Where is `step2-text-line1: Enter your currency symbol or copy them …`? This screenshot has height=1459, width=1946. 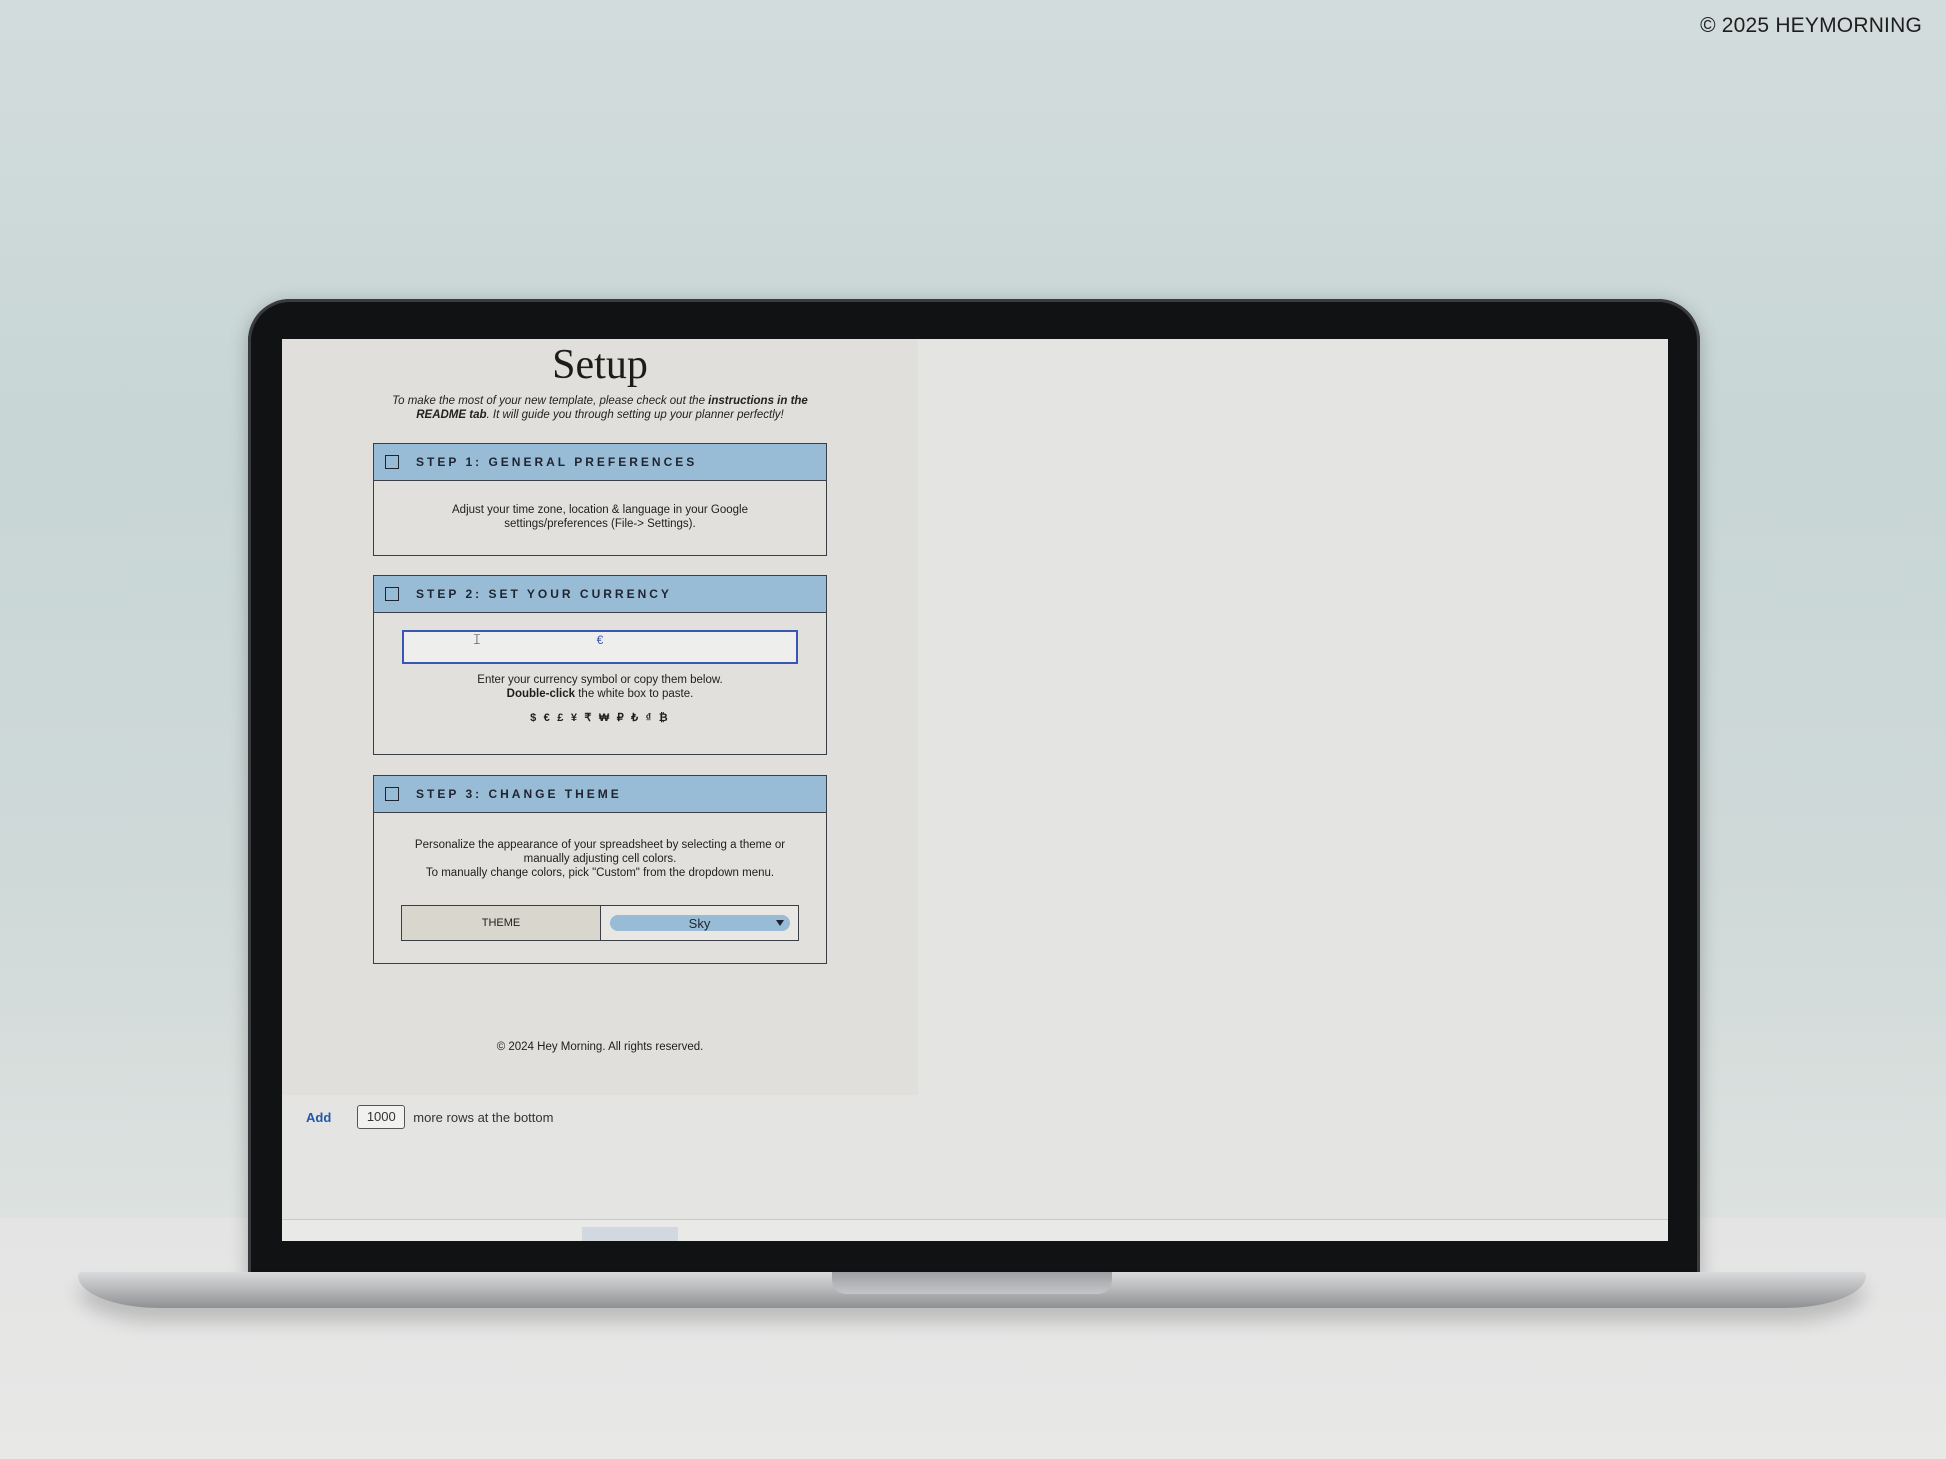
step2-text-line1: Enter your currency symbol or copy them … is located at coordinates (600, 680).